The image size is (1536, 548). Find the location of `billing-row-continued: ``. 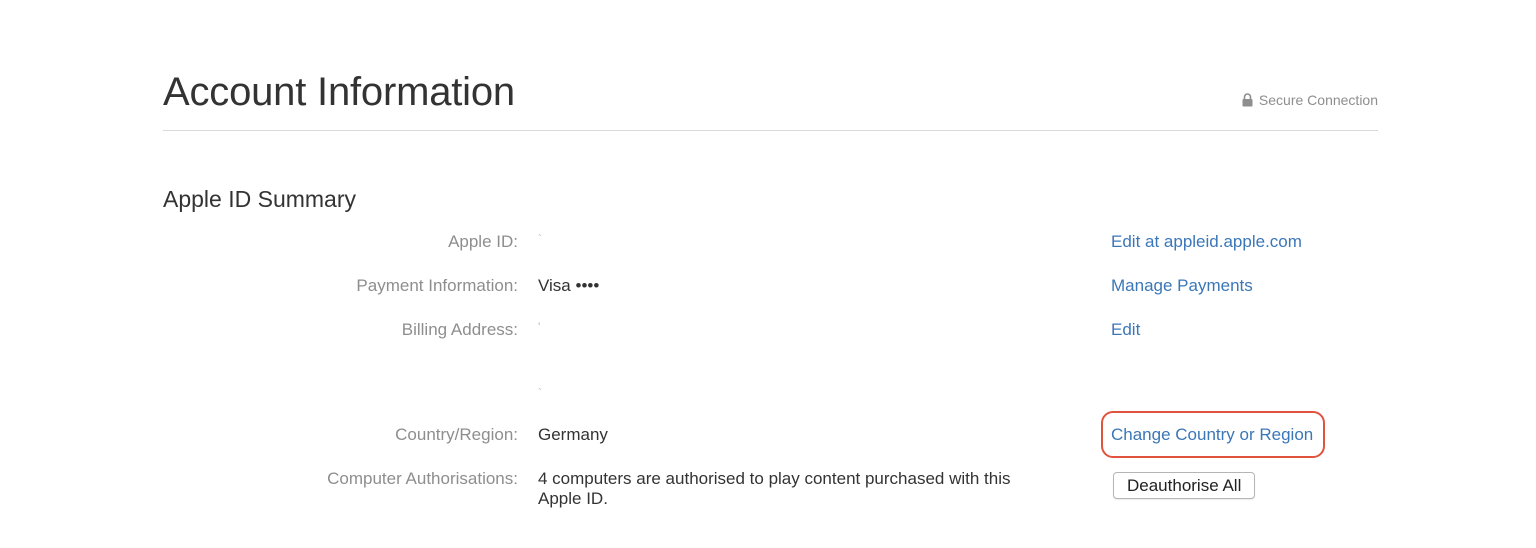

billing-row-continued: ` is located at coordinates (768, 399).